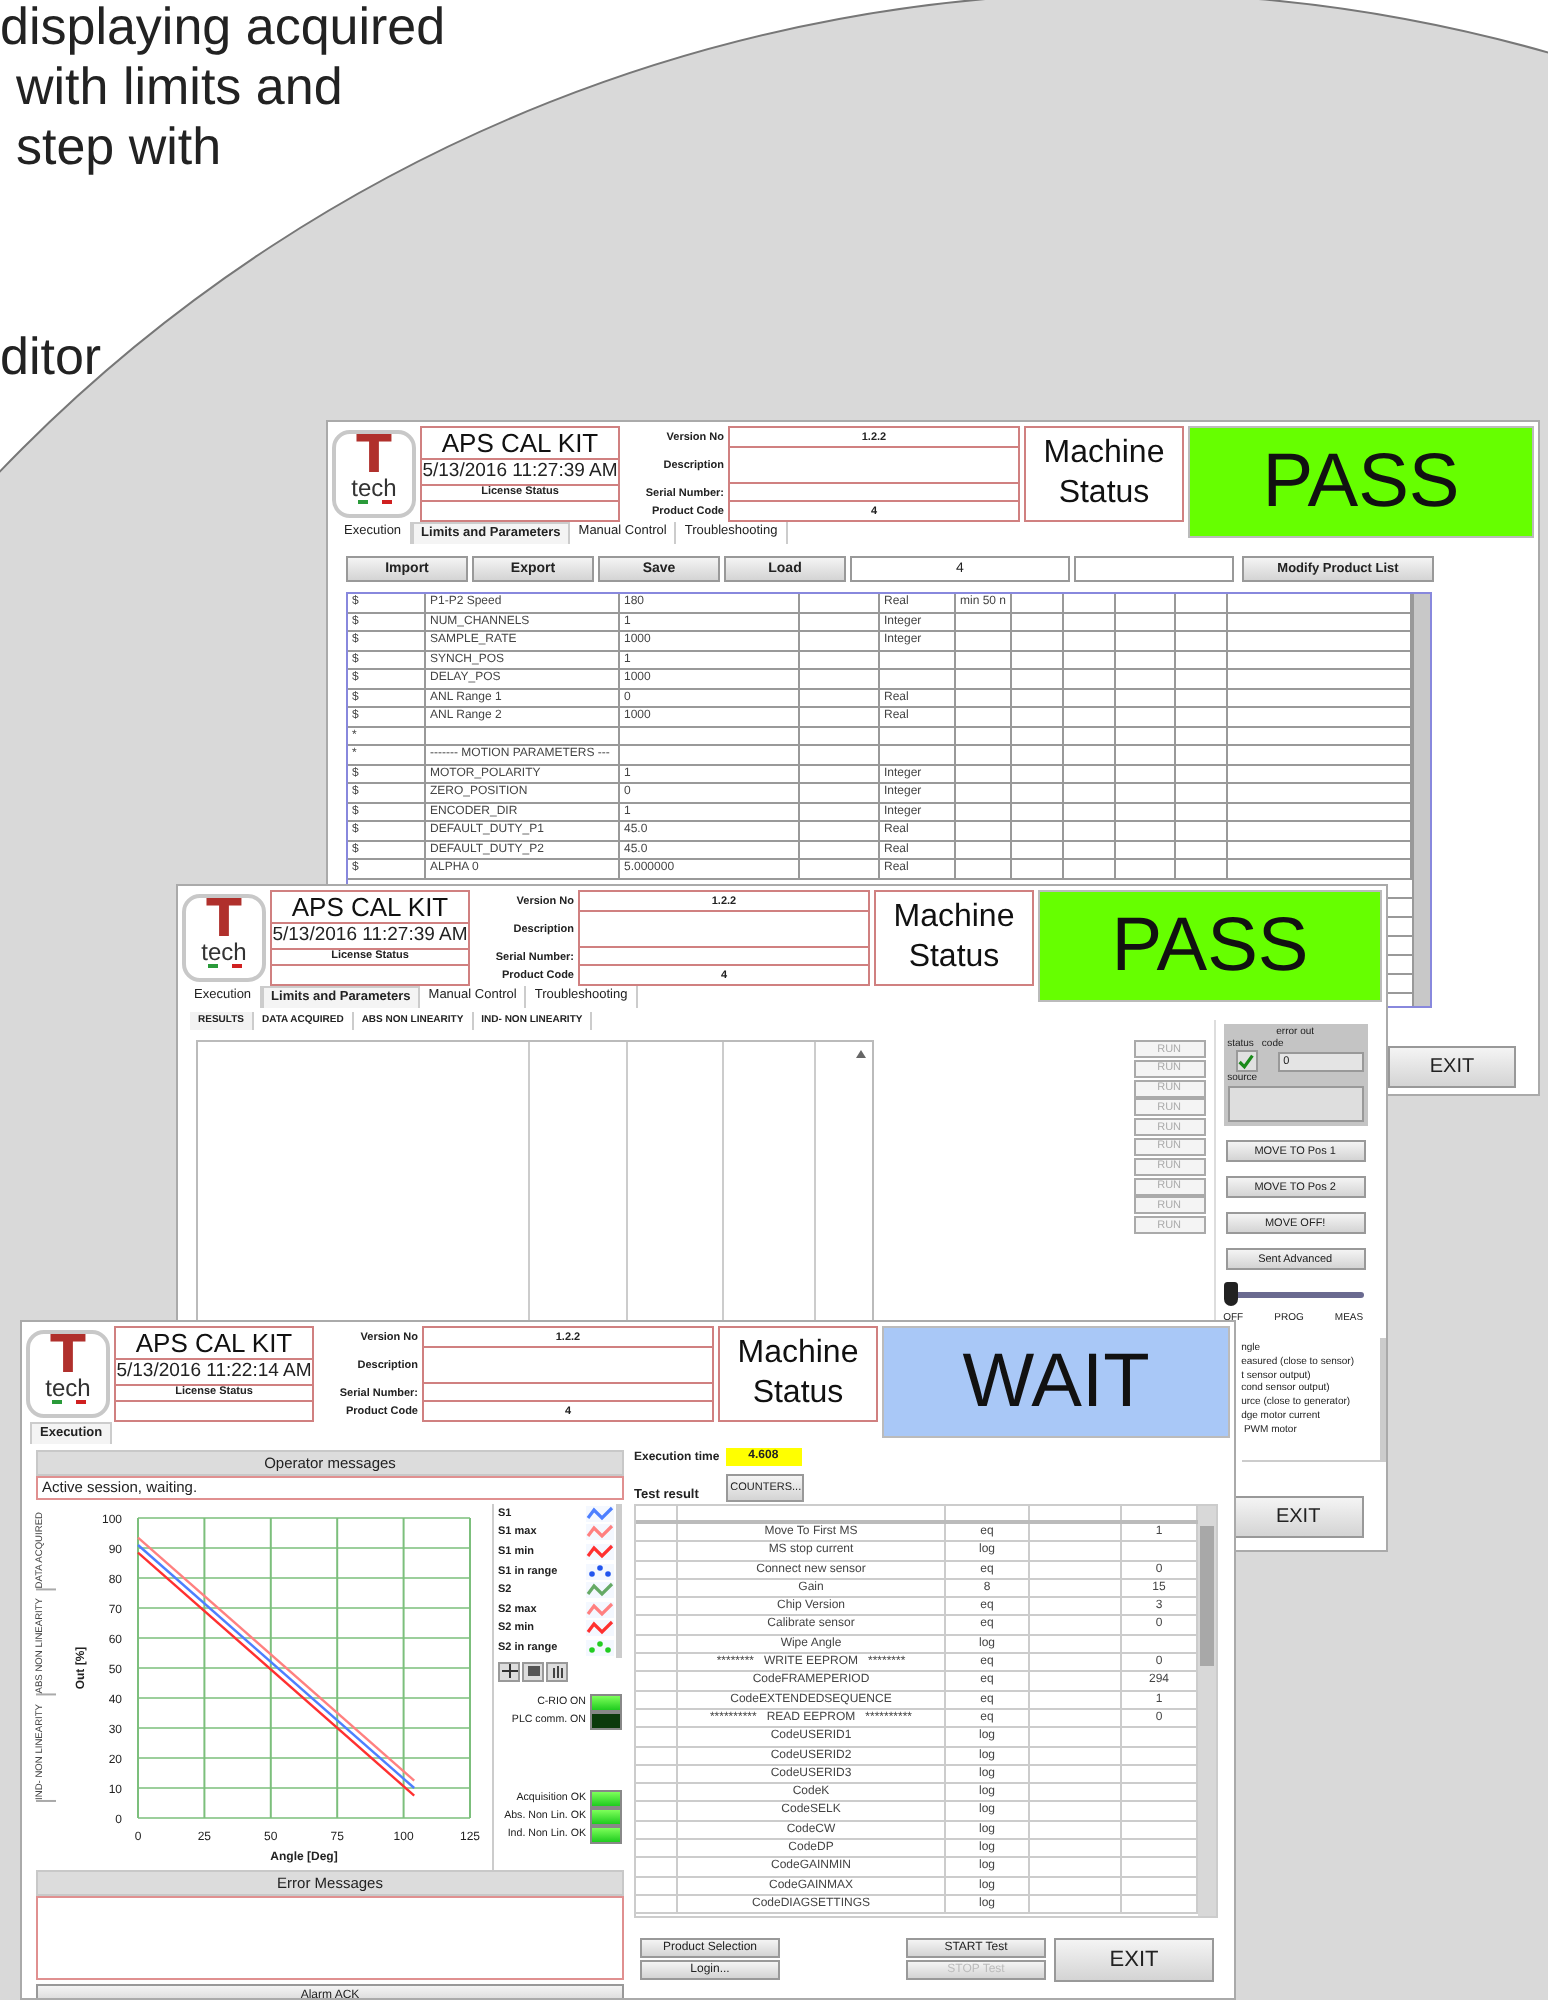  I want to click on slide-text-line: step with, so click(119, 146).